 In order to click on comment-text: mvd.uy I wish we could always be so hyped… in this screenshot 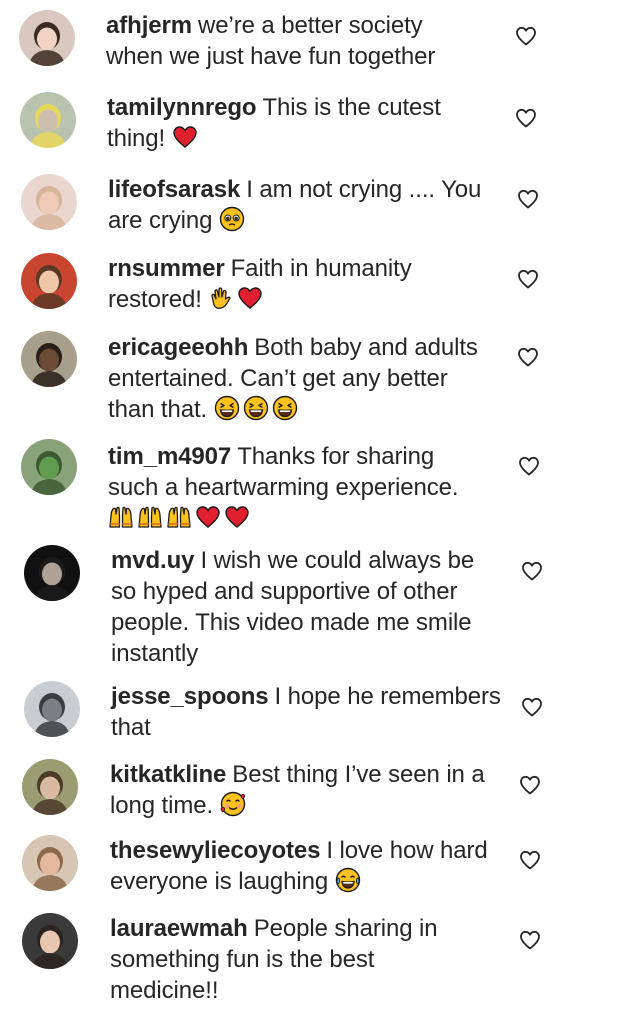, I will do `click(301, 607)`.